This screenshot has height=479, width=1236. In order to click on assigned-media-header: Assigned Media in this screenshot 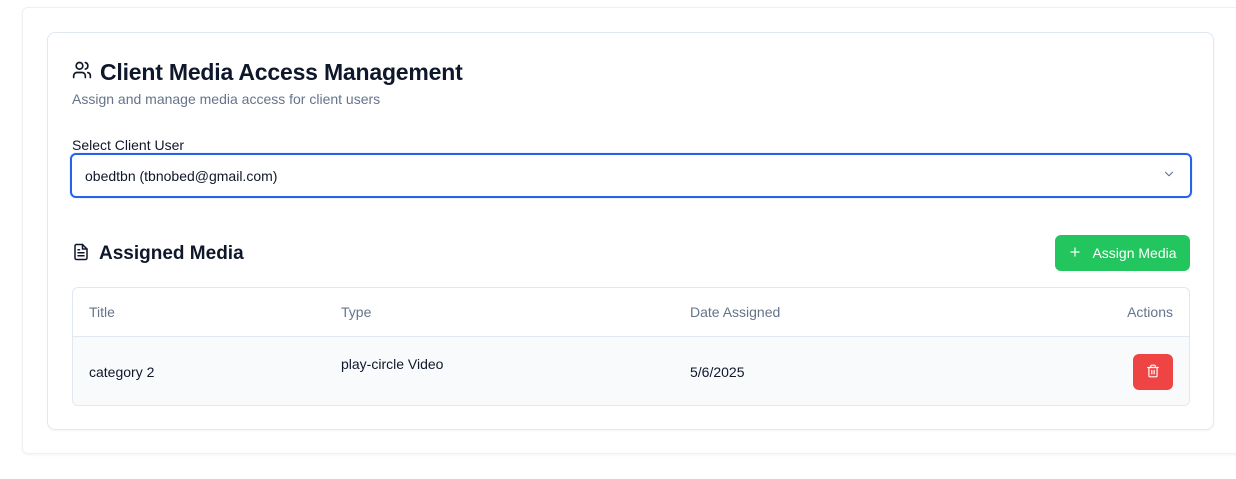, I will do `click(158, 254)`.